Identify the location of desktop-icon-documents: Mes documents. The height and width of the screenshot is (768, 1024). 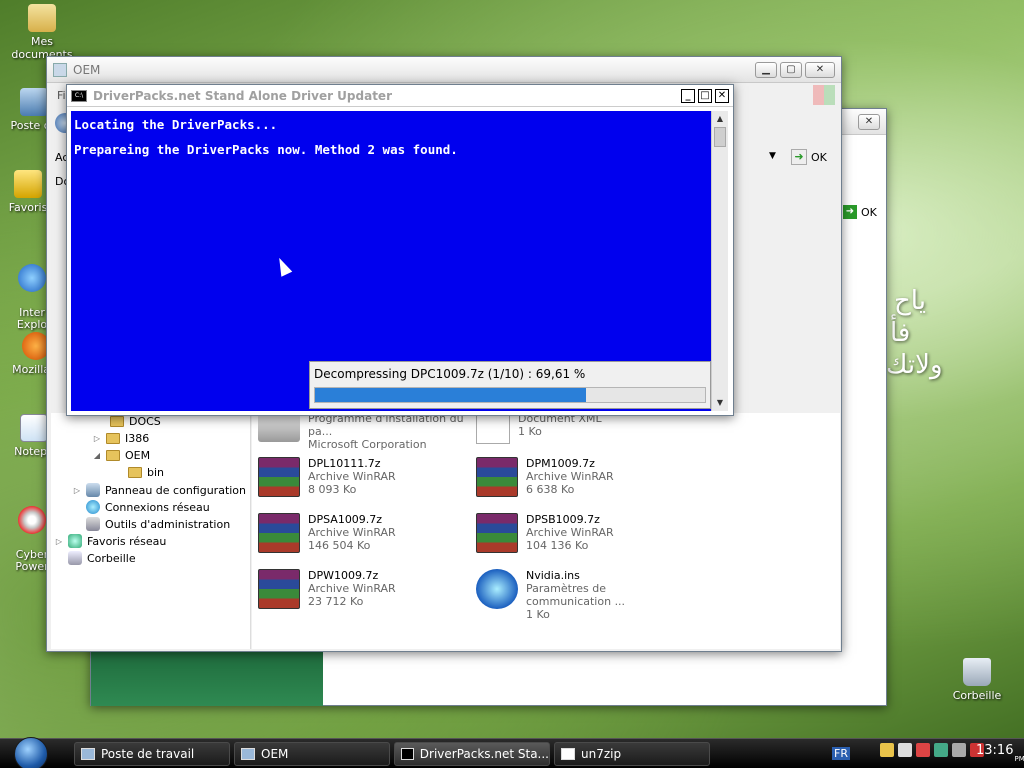
(42, 32).